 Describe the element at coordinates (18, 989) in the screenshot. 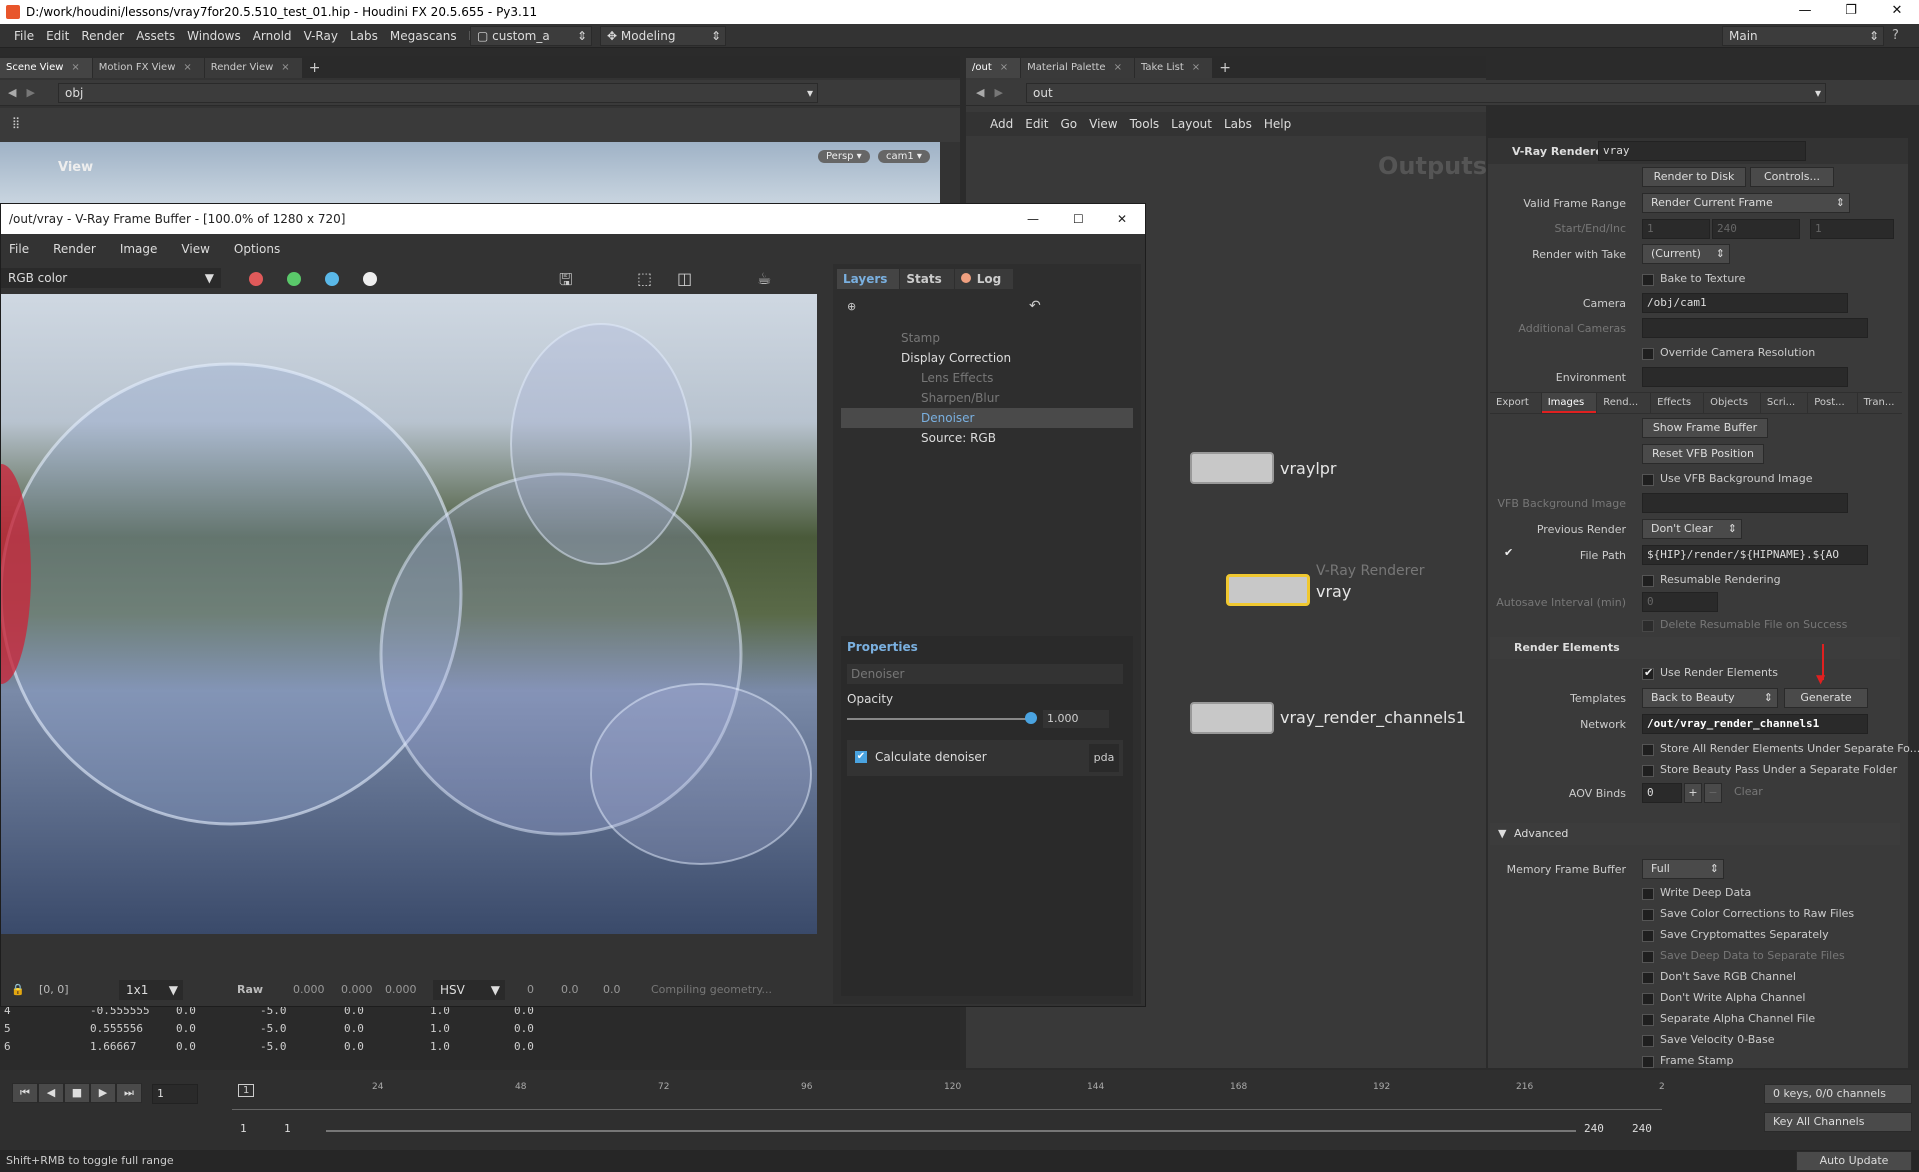

I see `lock-icon: 🔒` at that location.